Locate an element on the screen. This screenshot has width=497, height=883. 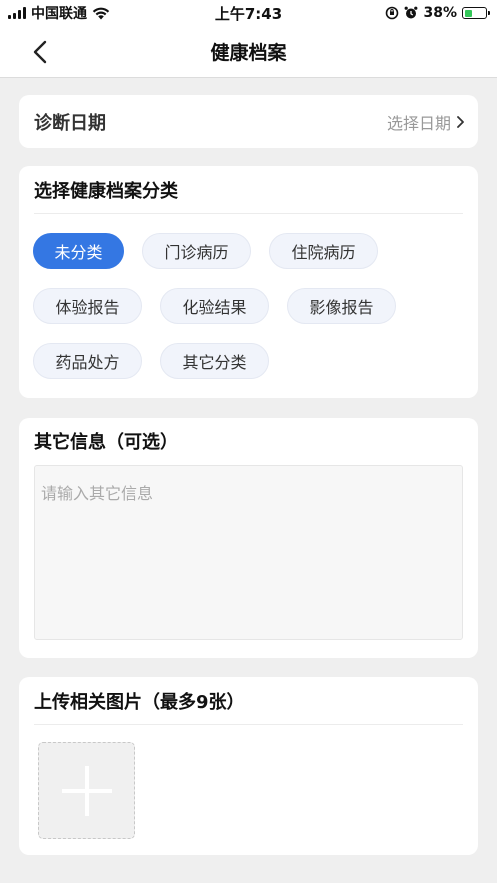
wifi-icon is located at coordinates (101, 13).